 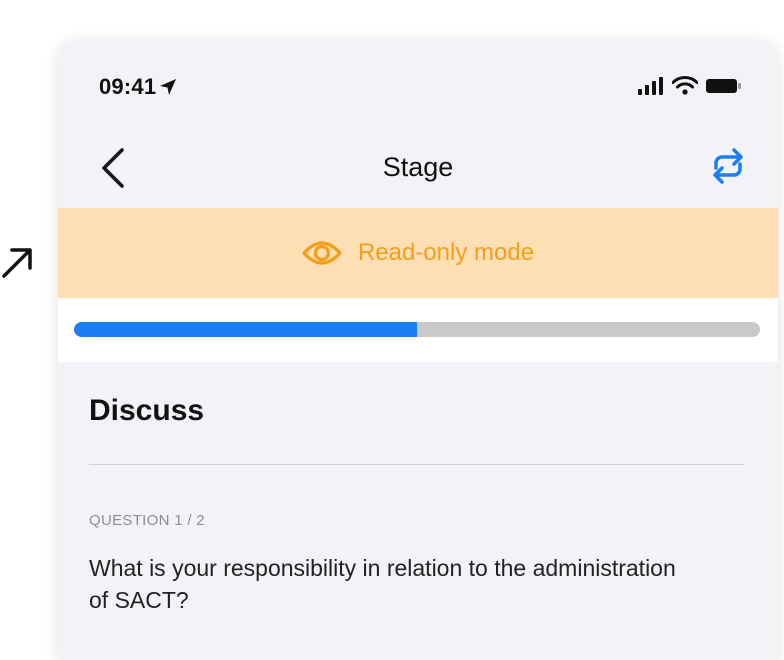 What do you see at coordinates (446, 252) in the screenshot?
I see `banner-text: Read-only mode` at bounding box center [446, 252].